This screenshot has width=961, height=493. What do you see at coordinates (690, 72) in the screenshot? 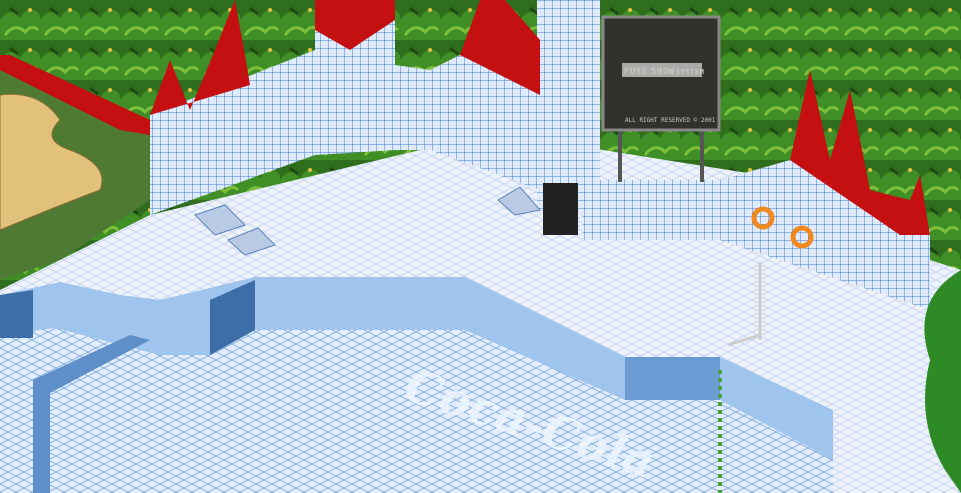
I see `billboard-title-right: SYSTEM` at bounding box center [690, 72].